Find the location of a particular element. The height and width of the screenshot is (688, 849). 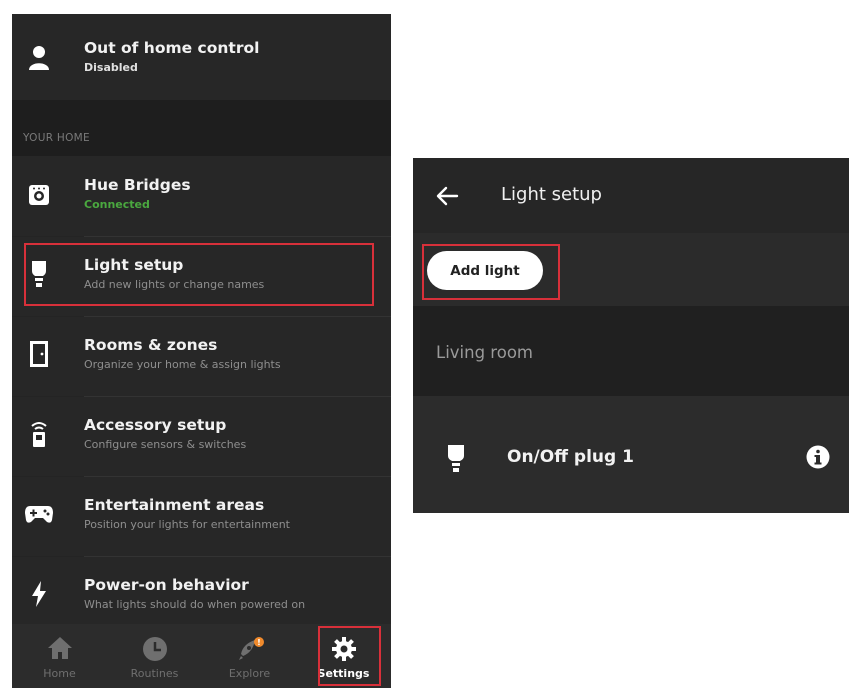

nav-routines: Routines is located at coordinates (154, 656).